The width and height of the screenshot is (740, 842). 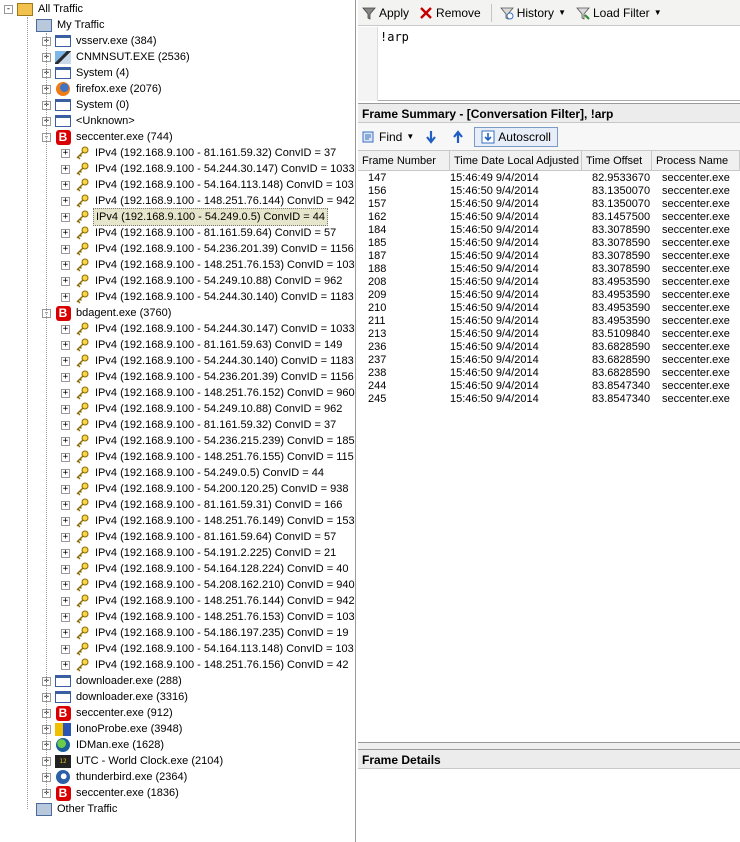 I want to click on display-filter-editor: !arp, so click(x=549, y=64).